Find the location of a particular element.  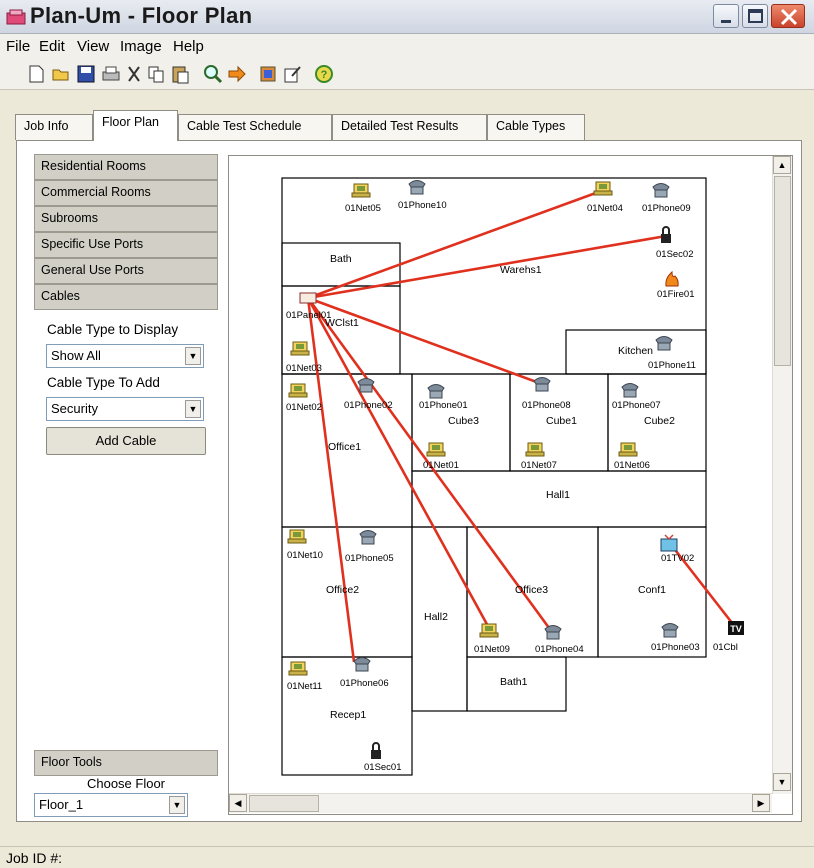

horizontal-scroll-thumb is located at coordinates (284, 803).